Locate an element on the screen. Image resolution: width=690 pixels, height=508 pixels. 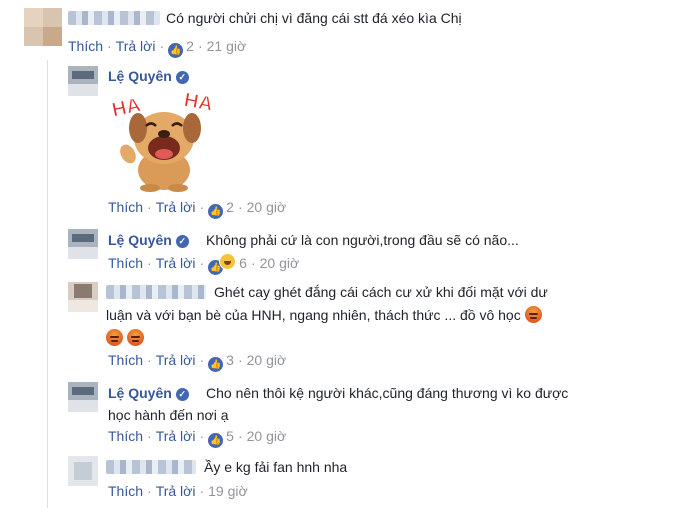
timestamp: 19 giờ is located at coordinates (228, 491).